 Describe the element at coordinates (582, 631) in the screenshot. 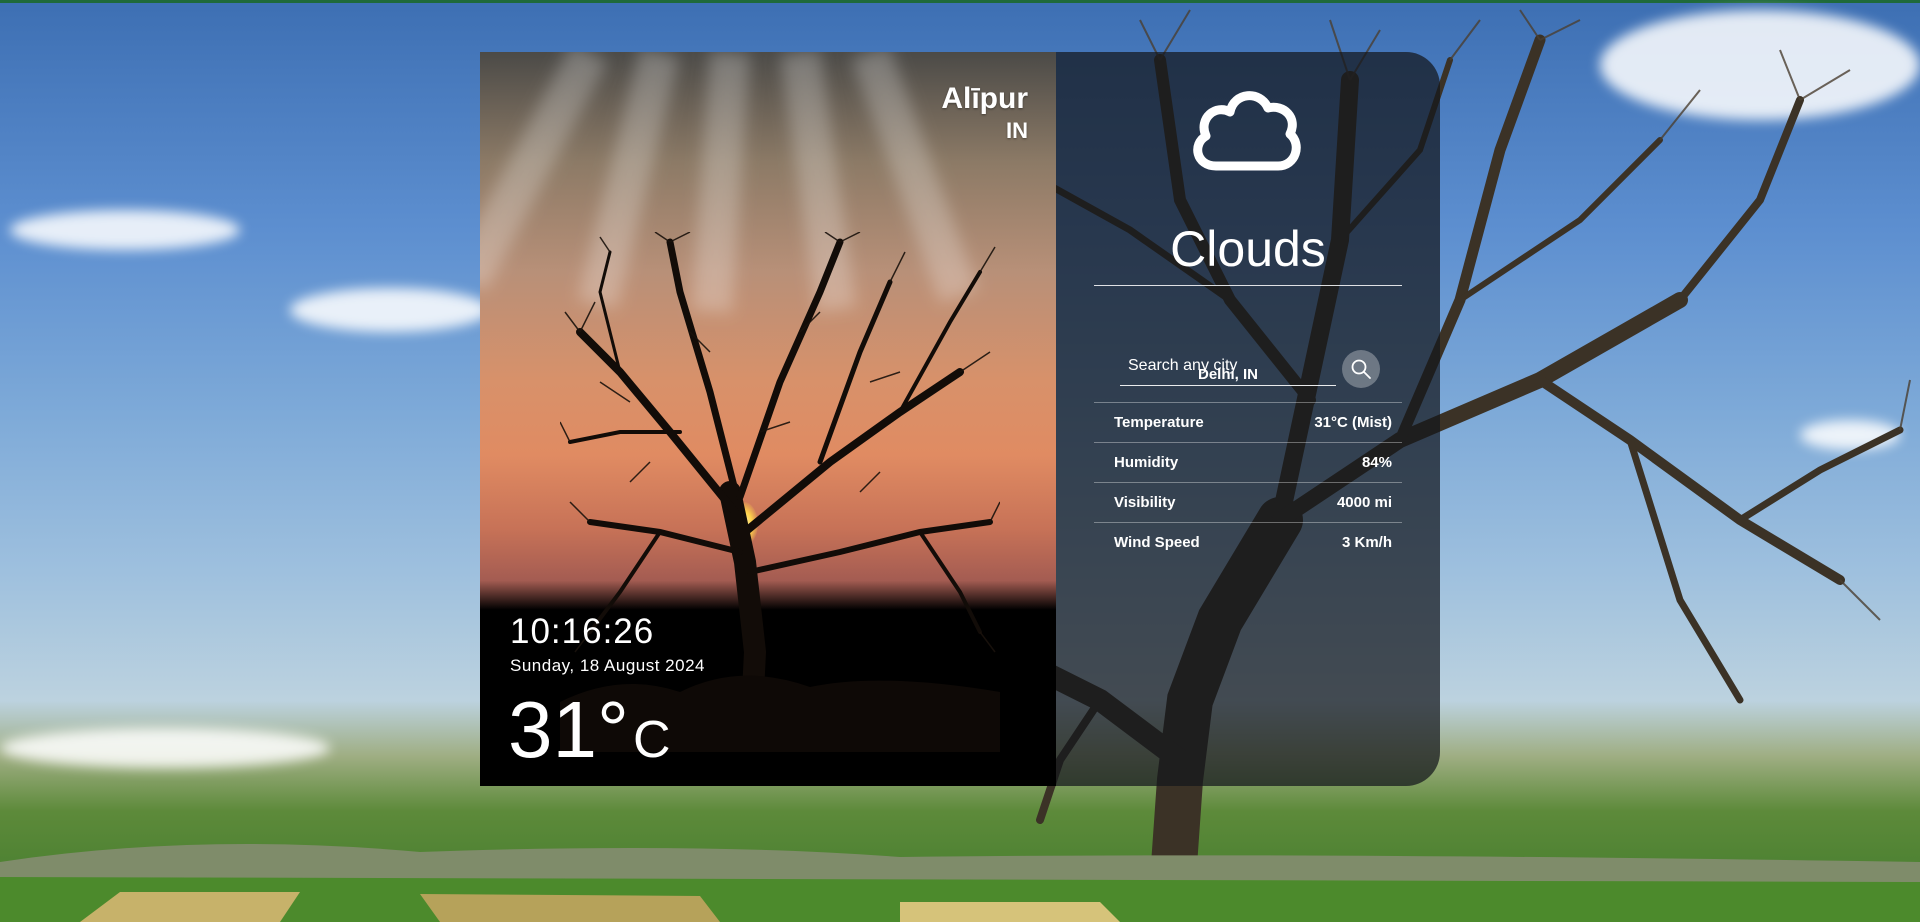

I see `clock-time: 10:16:26` at that location.